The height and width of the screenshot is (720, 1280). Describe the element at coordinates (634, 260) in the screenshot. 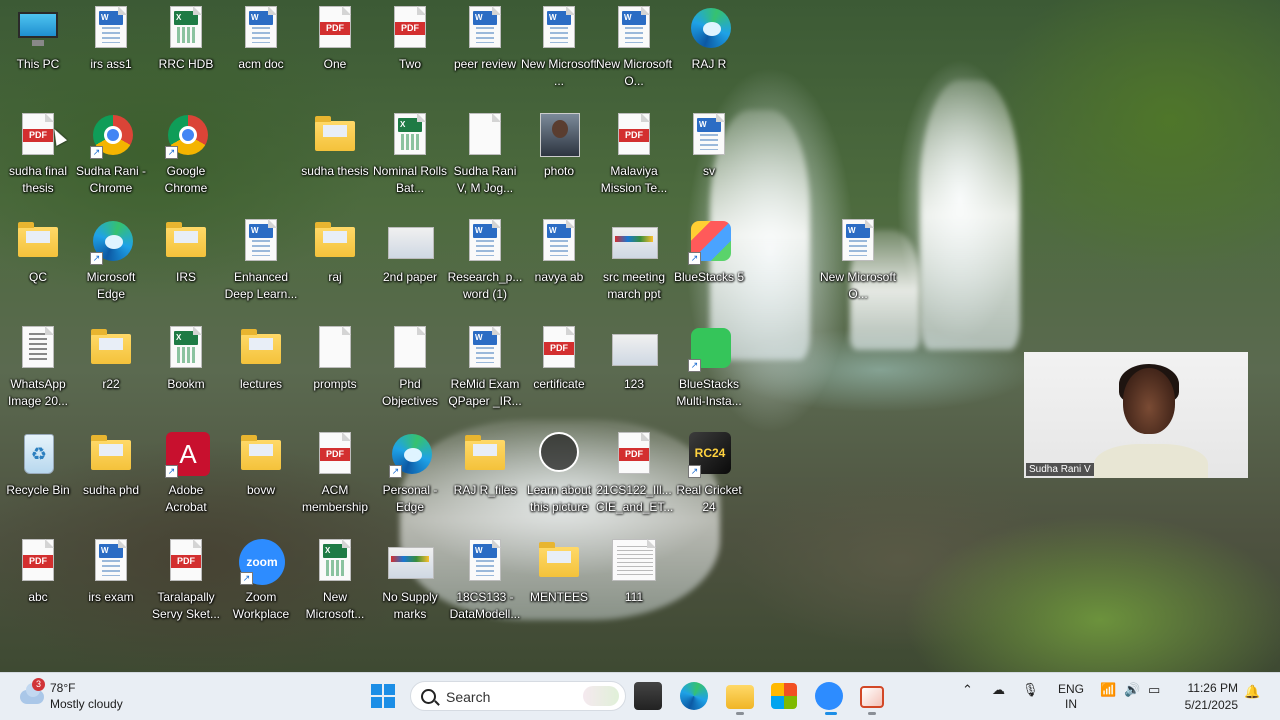

I see `desktop-icon-src-meeting: src meeting march ppt` at that location.